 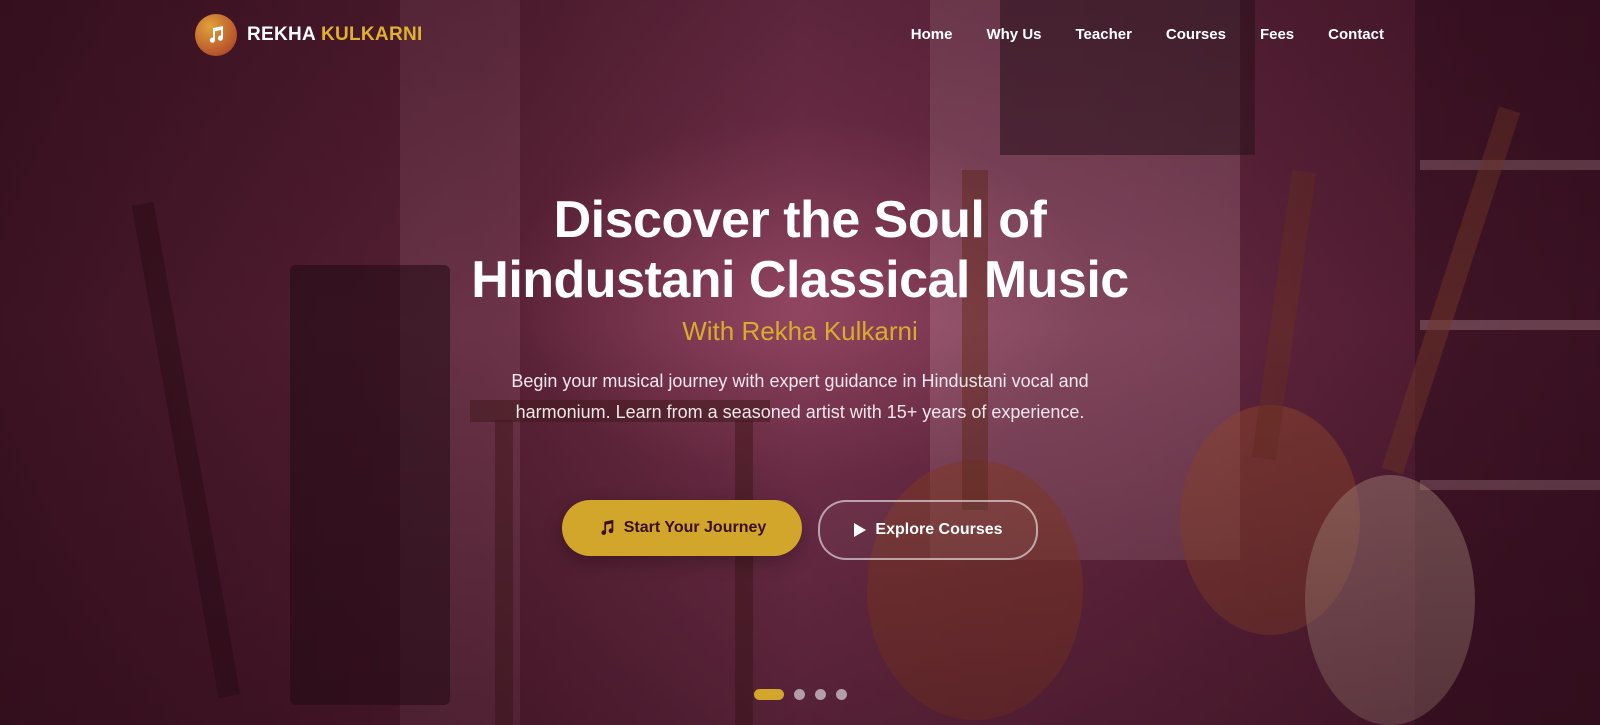 I want to click on hero-title-line-1: Discover the Soul of, so click(x=800, y=220).